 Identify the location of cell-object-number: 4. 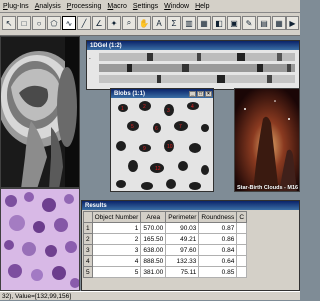
(116, 261).